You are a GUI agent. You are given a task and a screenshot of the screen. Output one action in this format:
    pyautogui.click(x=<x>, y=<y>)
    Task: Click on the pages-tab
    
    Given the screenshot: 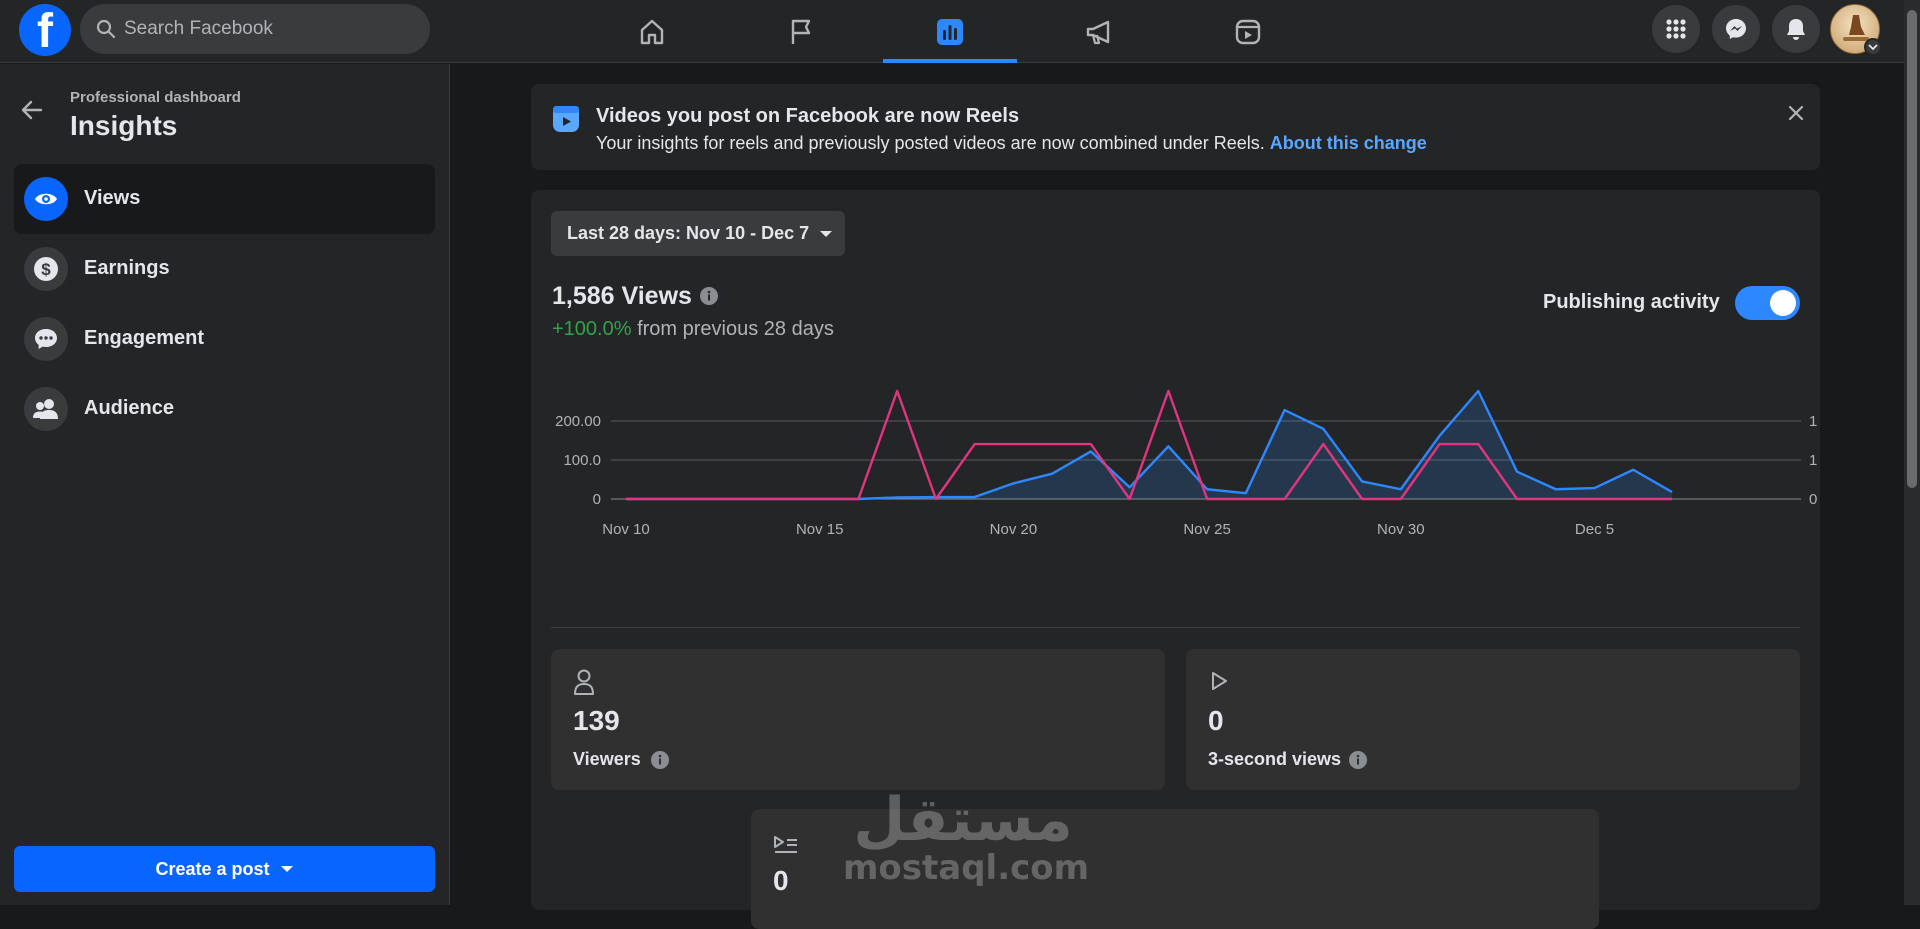 What is the action you would take?
    pyautogui.click(x=801, y=31)
    